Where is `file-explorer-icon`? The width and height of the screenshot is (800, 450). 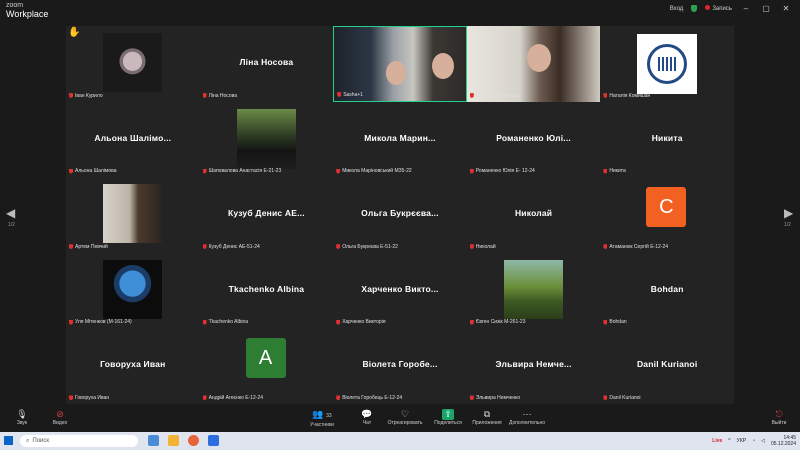 file-explorer-icon is located at coordinates (173, 440).